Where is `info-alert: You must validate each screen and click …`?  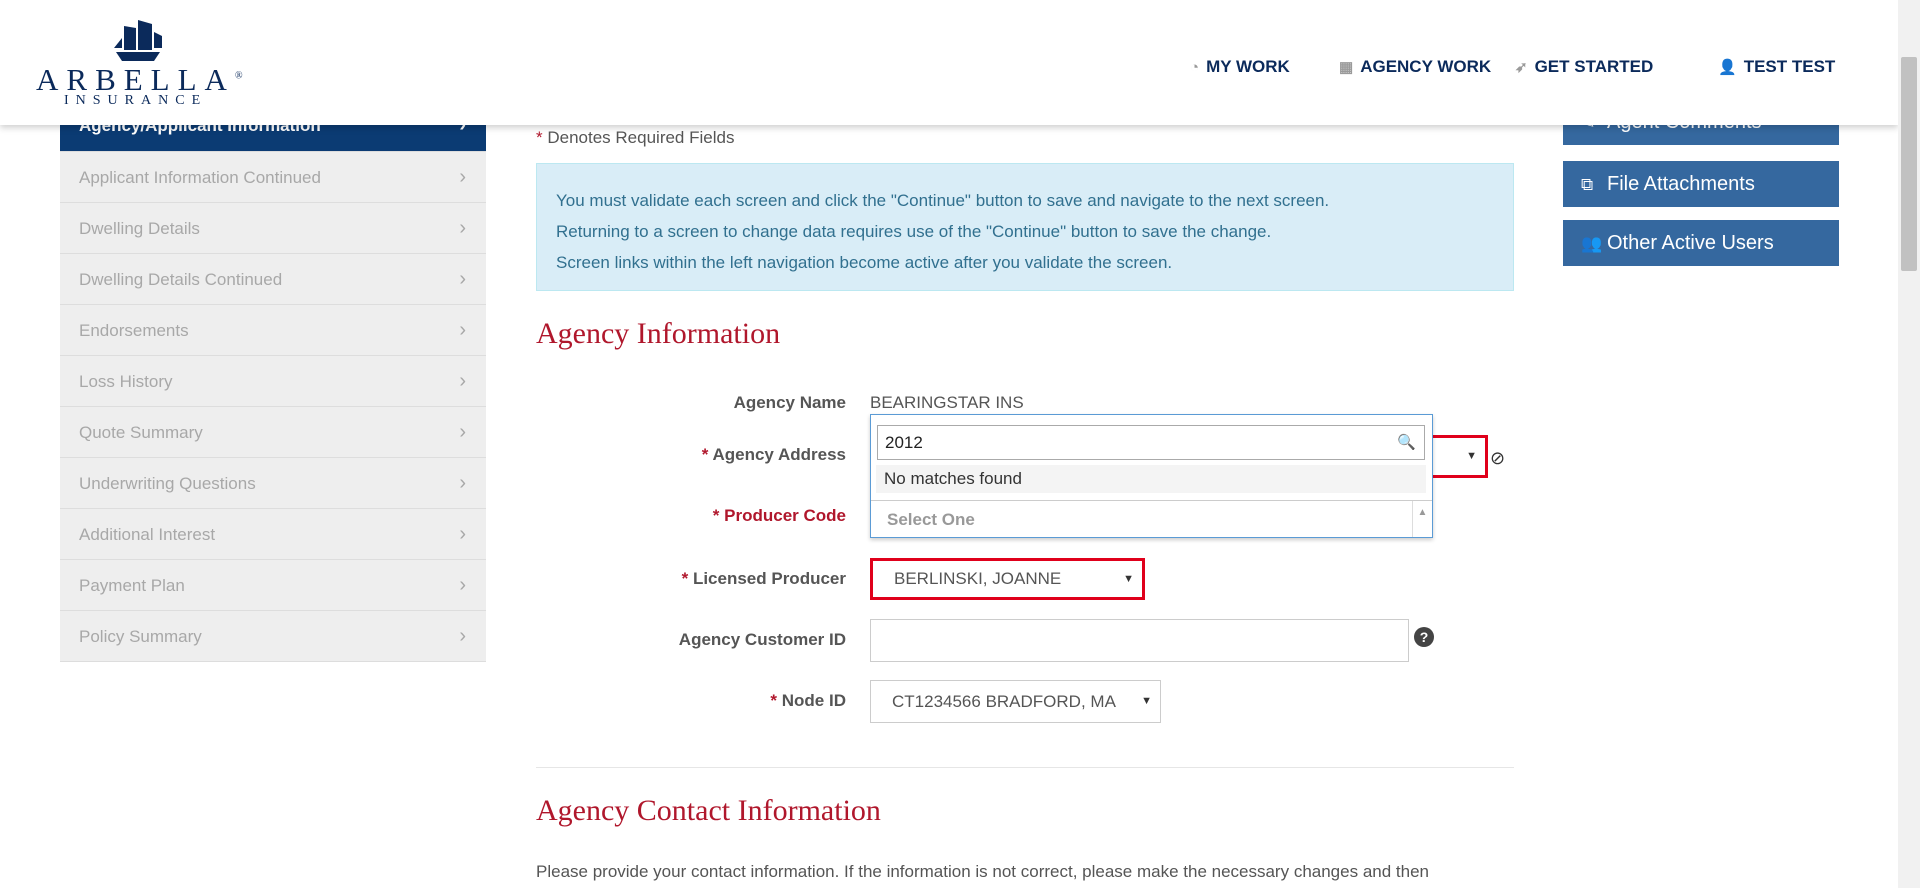 info-alert: You must validate each screen and click … is located at coordinates (1025, 227).